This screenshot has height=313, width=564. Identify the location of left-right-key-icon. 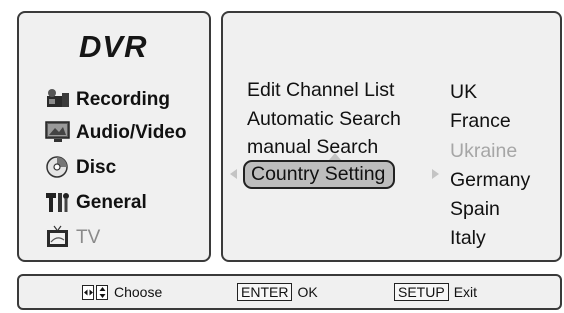
(88, 292).